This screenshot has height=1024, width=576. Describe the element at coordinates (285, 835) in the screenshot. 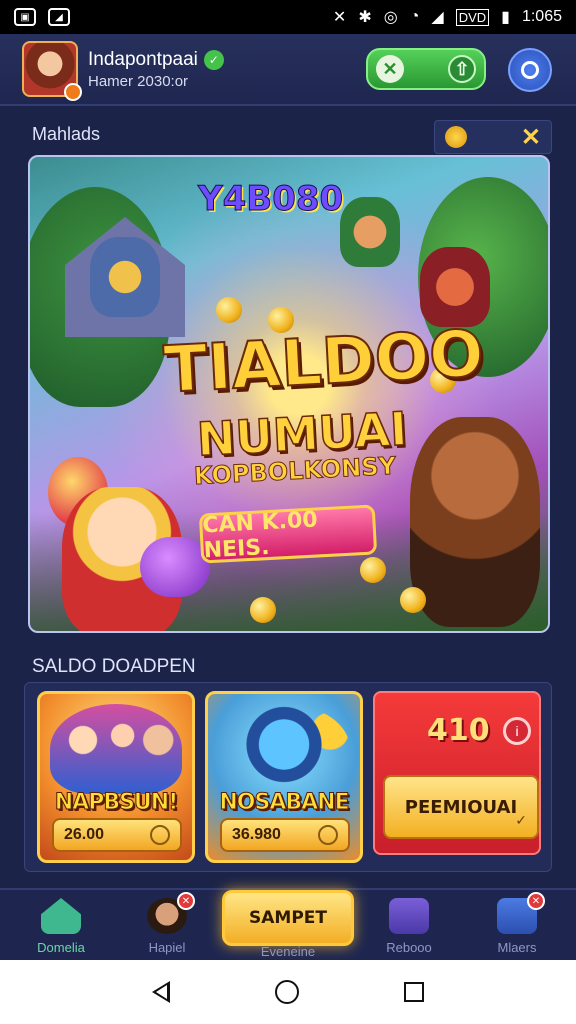

I see `game-card-price-button: 36.980` at that location.